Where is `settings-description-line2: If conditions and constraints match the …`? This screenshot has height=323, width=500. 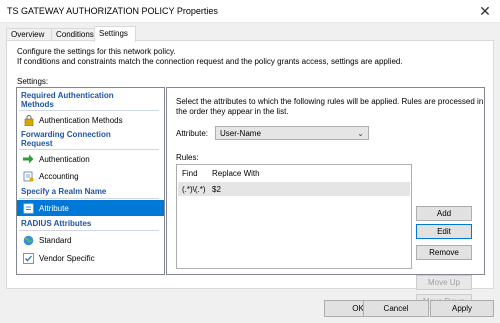
settings-description-line2: If conditions and constraints match the … is located at coordinates (210, 61).